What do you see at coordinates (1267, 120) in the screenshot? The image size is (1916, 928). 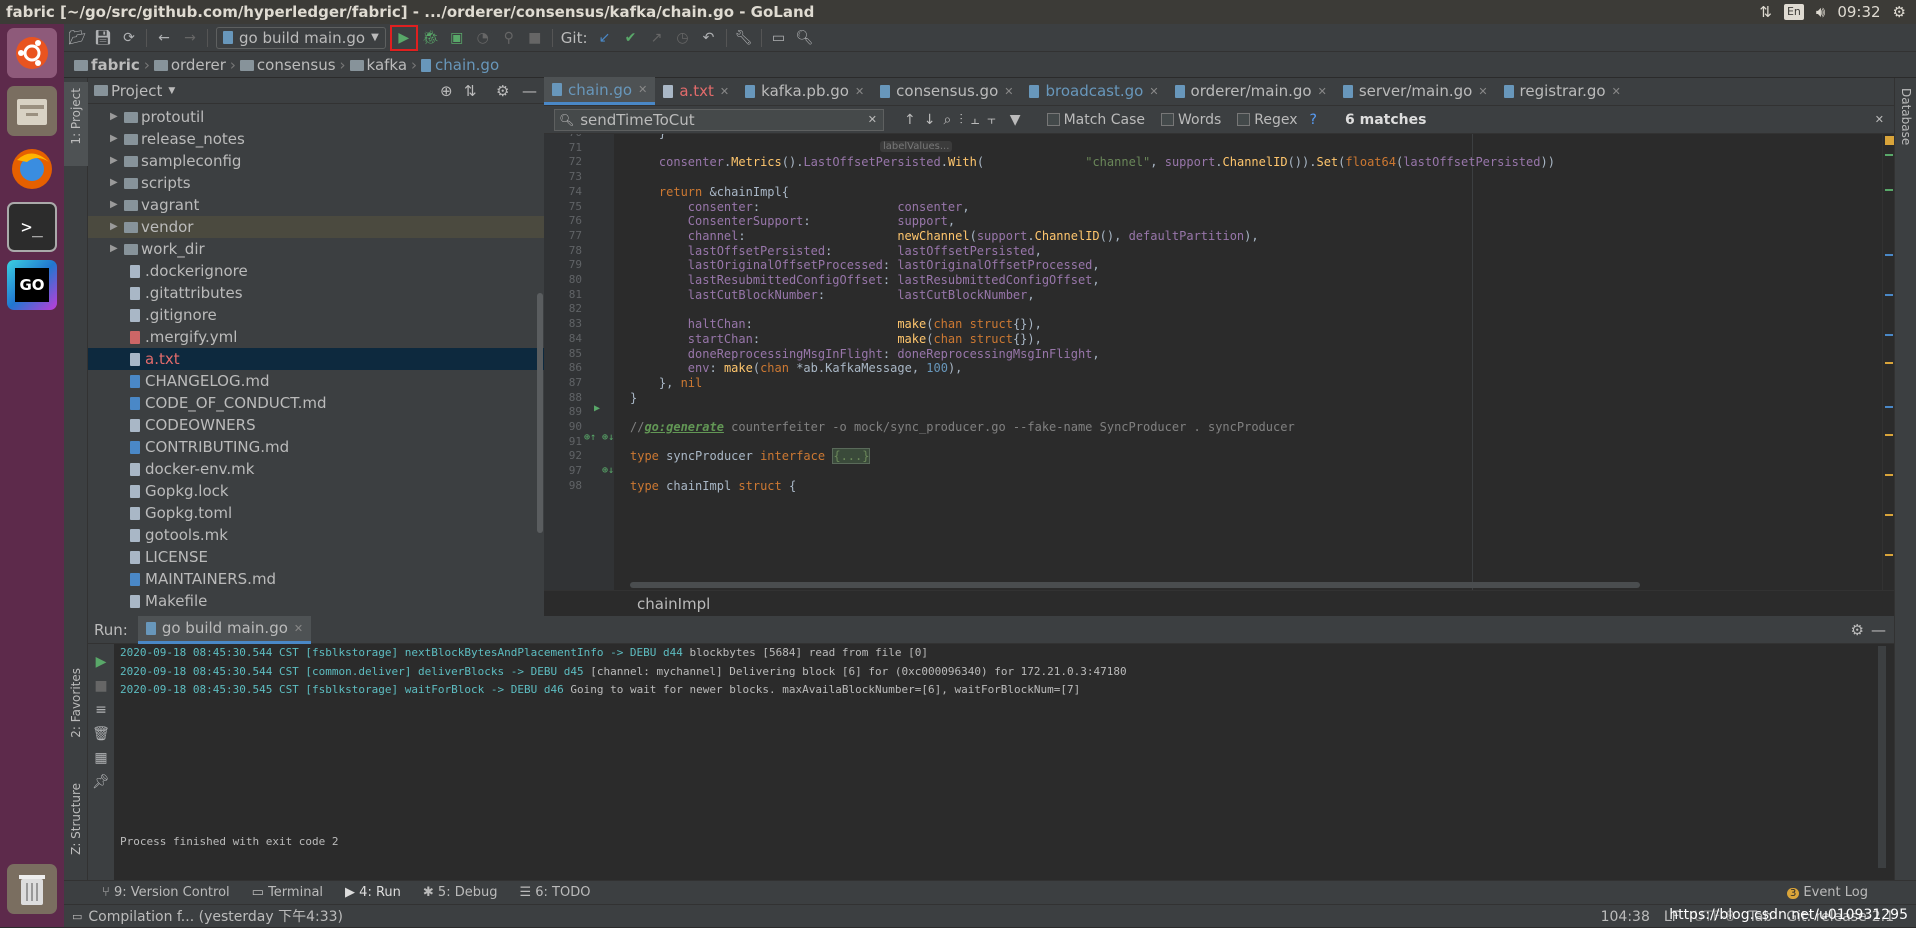 I see `regex-checkbox: Regex` at bounding box center [1267, 120].